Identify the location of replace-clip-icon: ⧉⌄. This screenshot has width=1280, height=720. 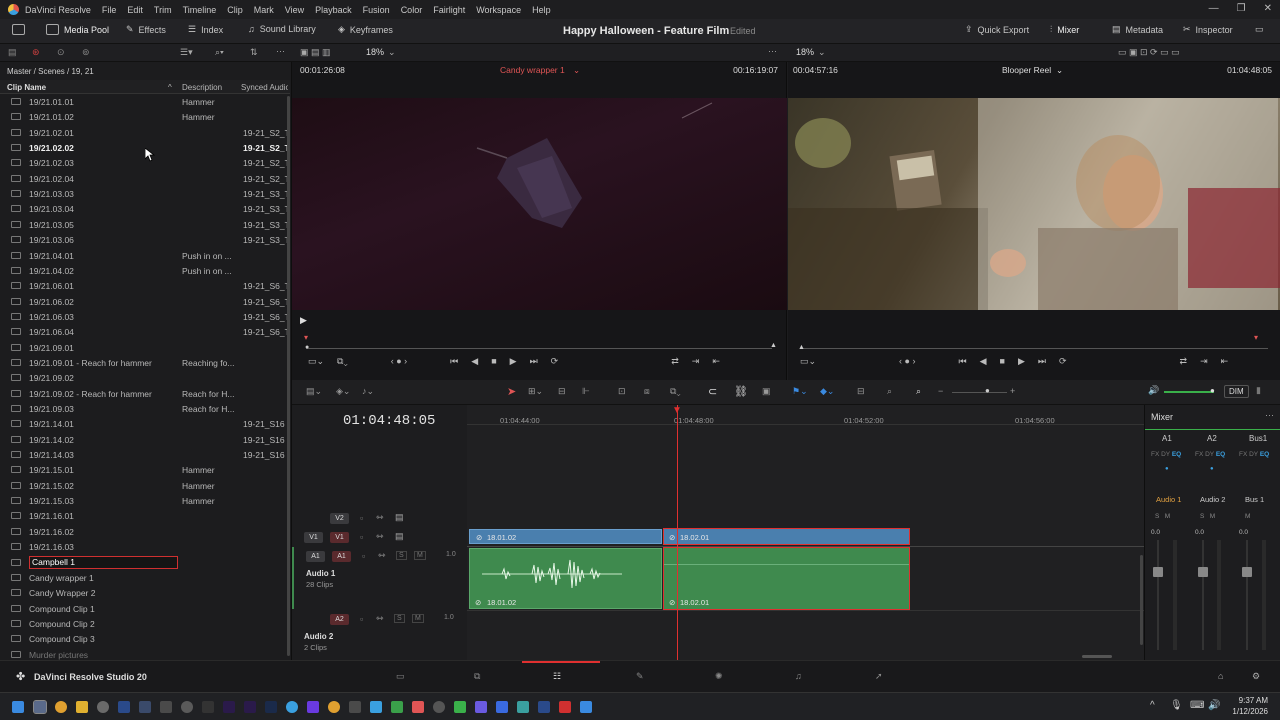
(675, 391).